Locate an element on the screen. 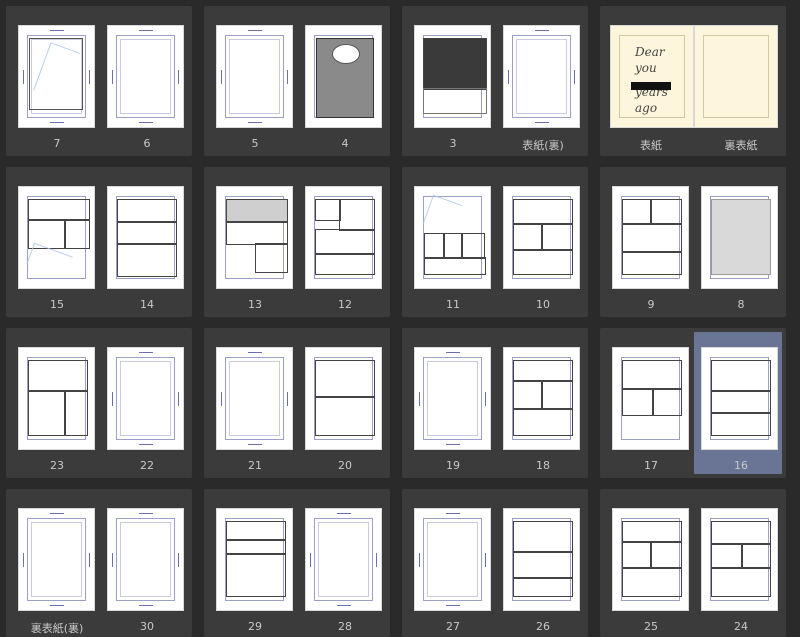  page-label: 20 is located at coordinates (345, 465).